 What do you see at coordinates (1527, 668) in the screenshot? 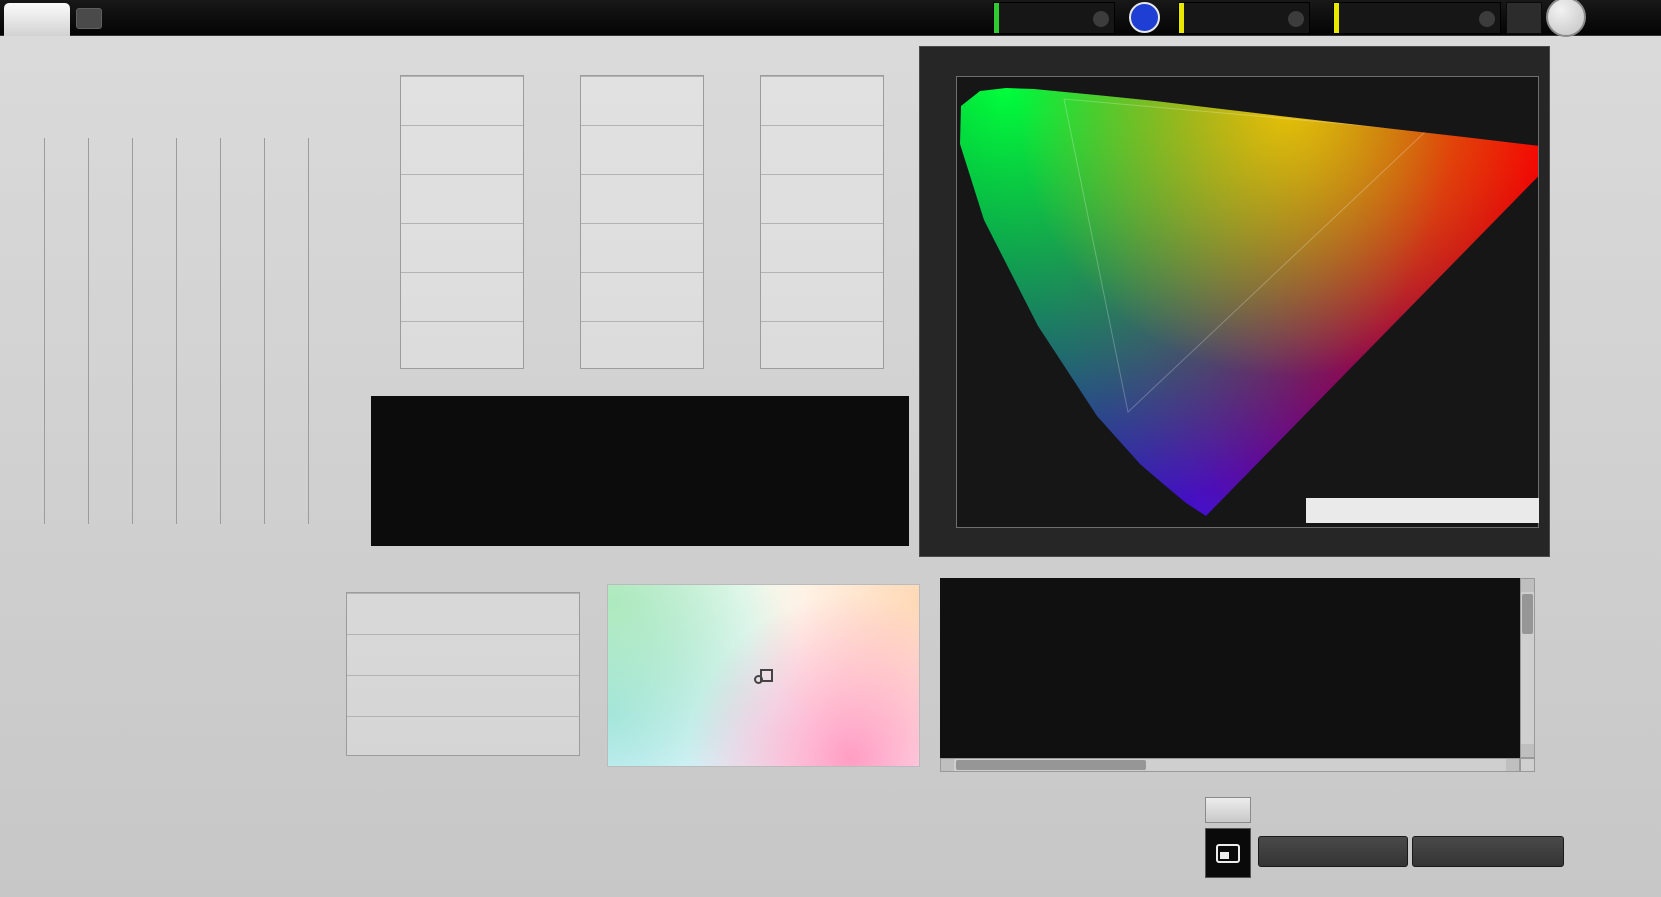
I see `table-vertical-scrollbar` at bounding box center [1527, 668].